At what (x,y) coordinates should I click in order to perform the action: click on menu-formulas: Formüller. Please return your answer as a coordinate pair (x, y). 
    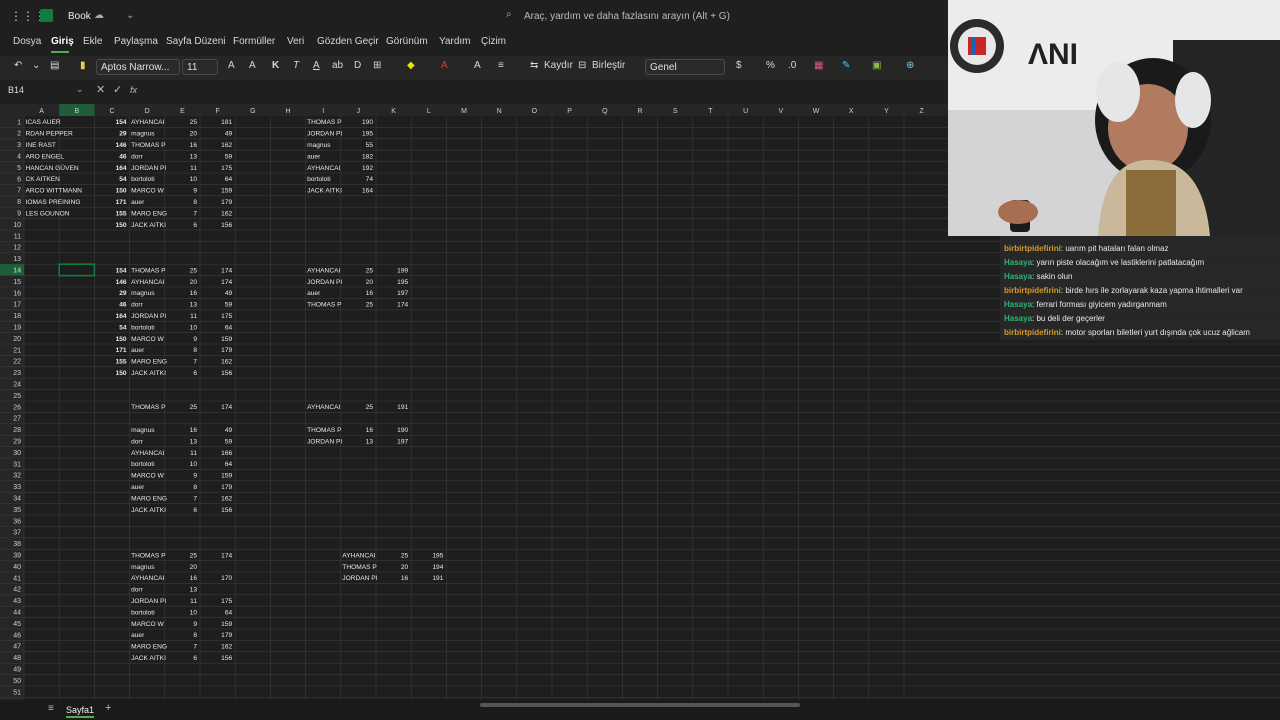
    Looking at the image, I should click on (254, 41).